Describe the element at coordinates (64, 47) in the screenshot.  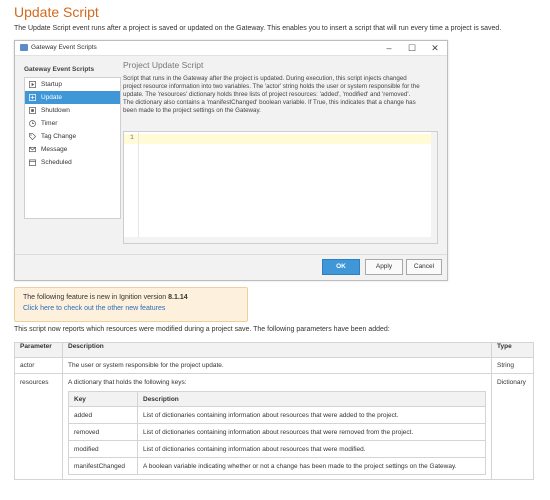
I see `dialog-title: Gateway Event Scripts` at that location.